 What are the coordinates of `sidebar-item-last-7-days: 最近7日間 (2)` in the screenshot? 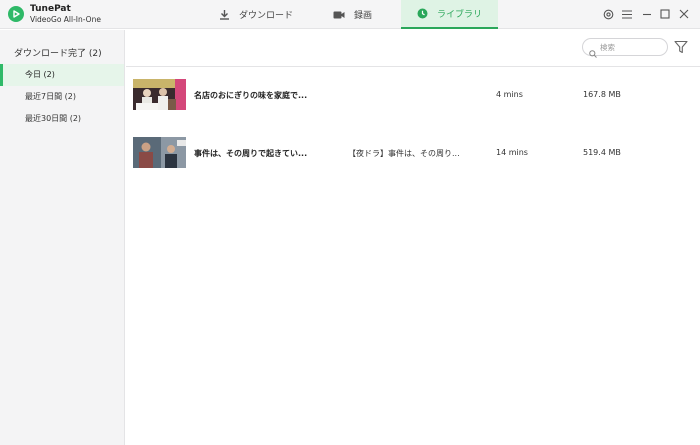 It's located at (62, 97).